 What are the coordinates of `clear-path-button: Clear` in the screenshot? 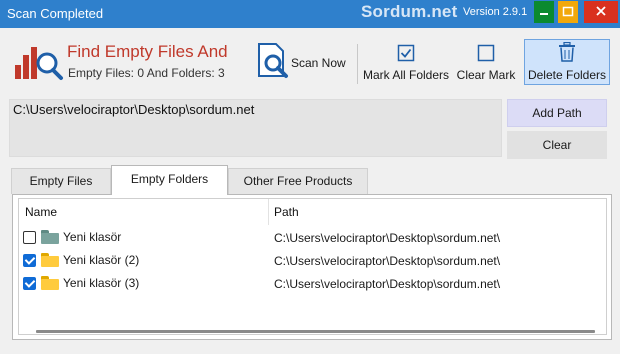 It's located at (557, 145).